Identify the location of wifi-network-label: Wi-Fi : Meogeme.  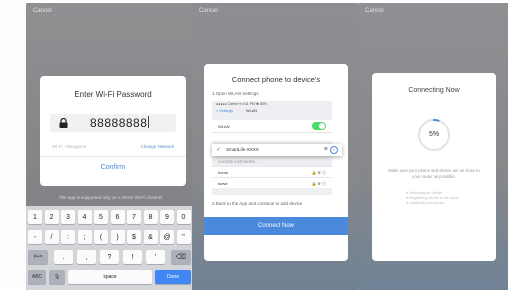
(69, 146).